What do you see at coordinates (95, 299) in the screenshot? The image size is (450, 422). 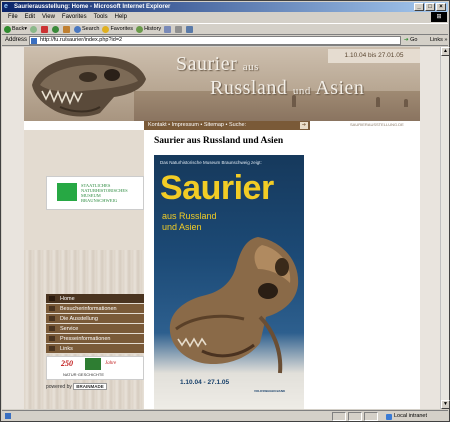 I see `menu-item-home: Home` at bounding box center [95, 299].